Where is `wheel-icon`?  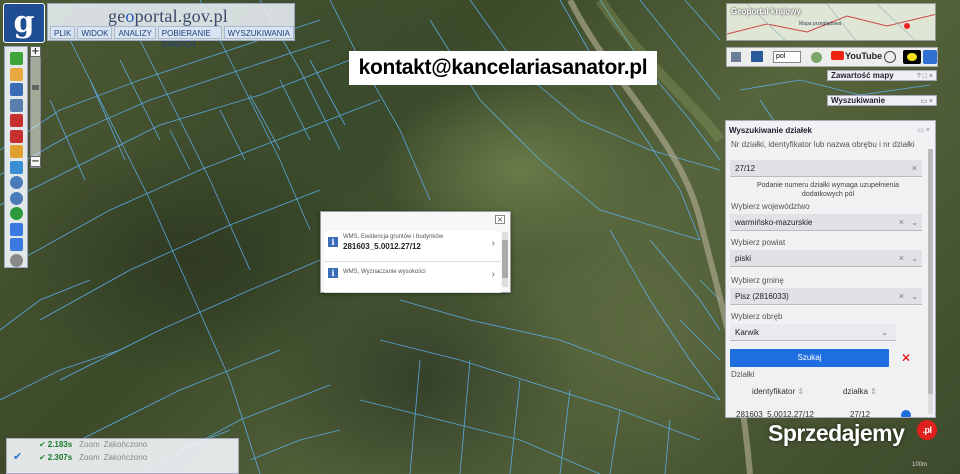 wheel-icon is located at coordinates (890, 57).